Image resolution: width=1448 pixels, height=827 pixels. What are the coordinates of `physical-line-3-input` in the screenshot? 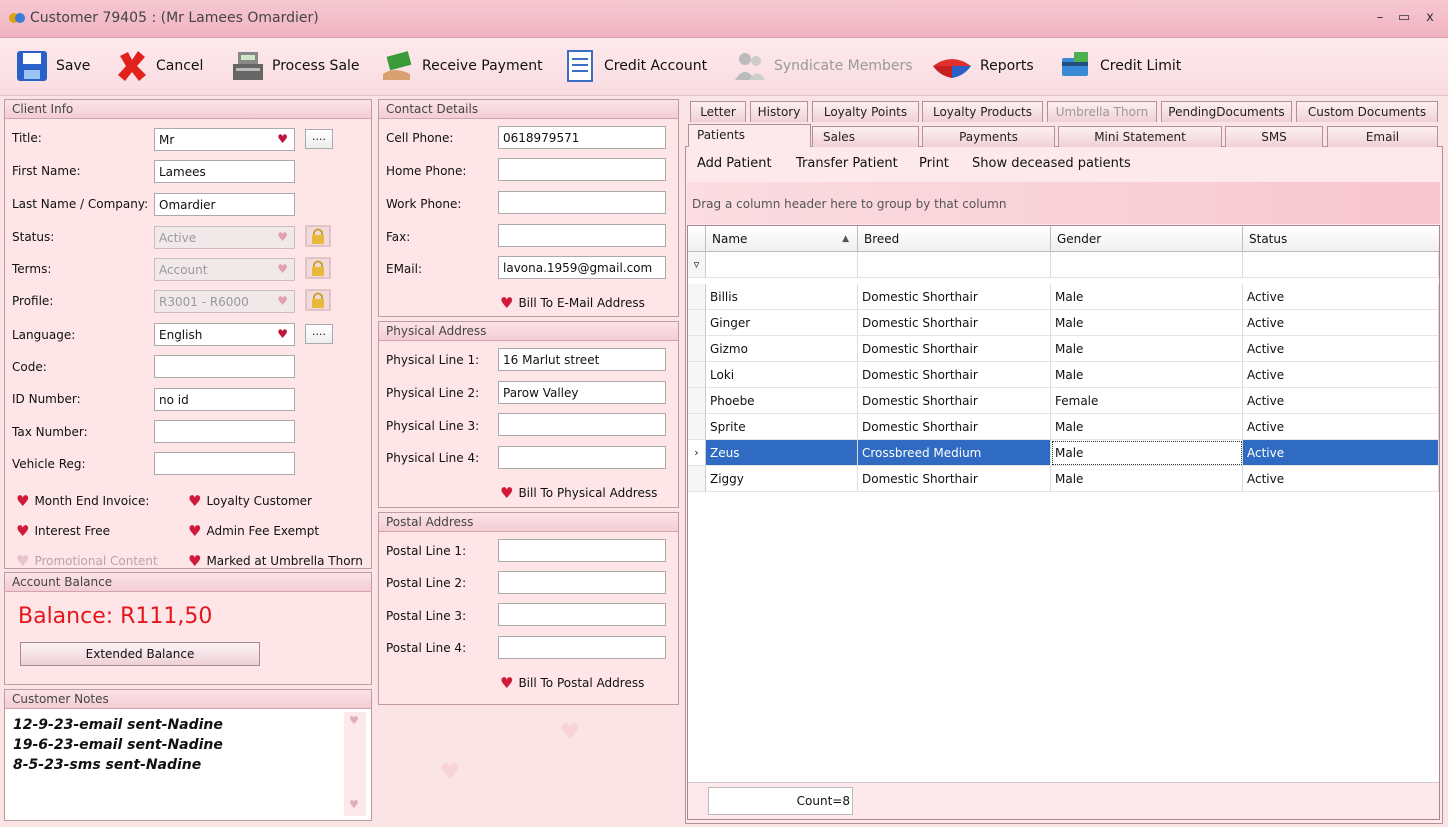 It's located at (582, 424).